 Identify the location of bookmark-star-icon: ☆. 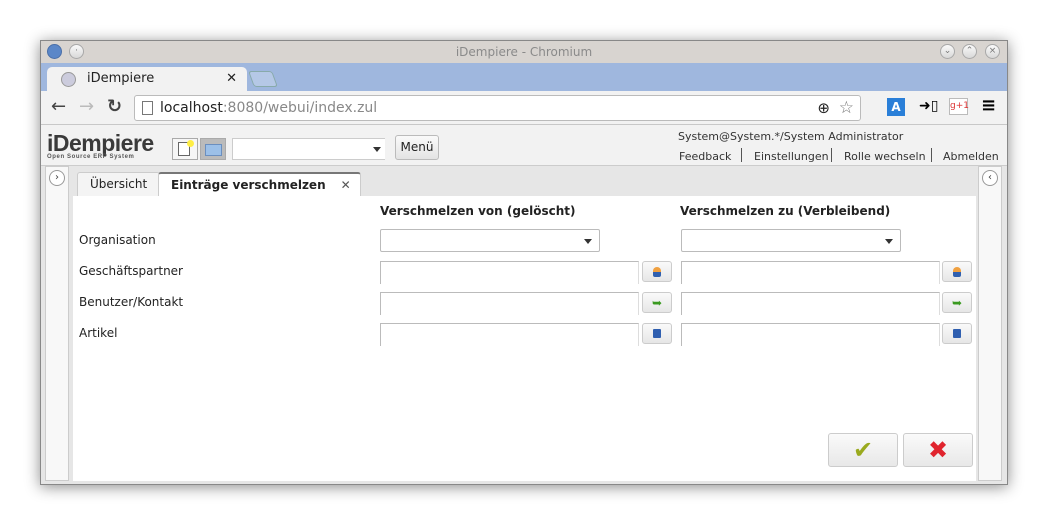
(846, 108).